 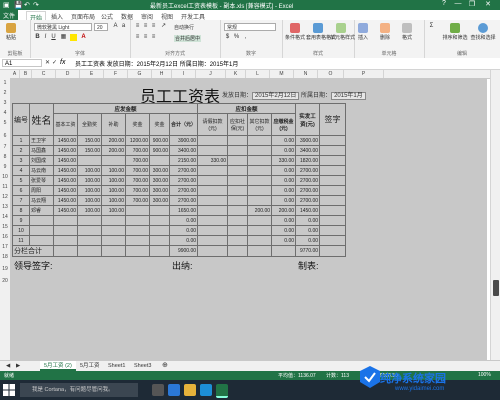 What do you see at coordinates (137, 220) in the screenshot?
I see `cell-bonus` at bounding box center [137, 220].